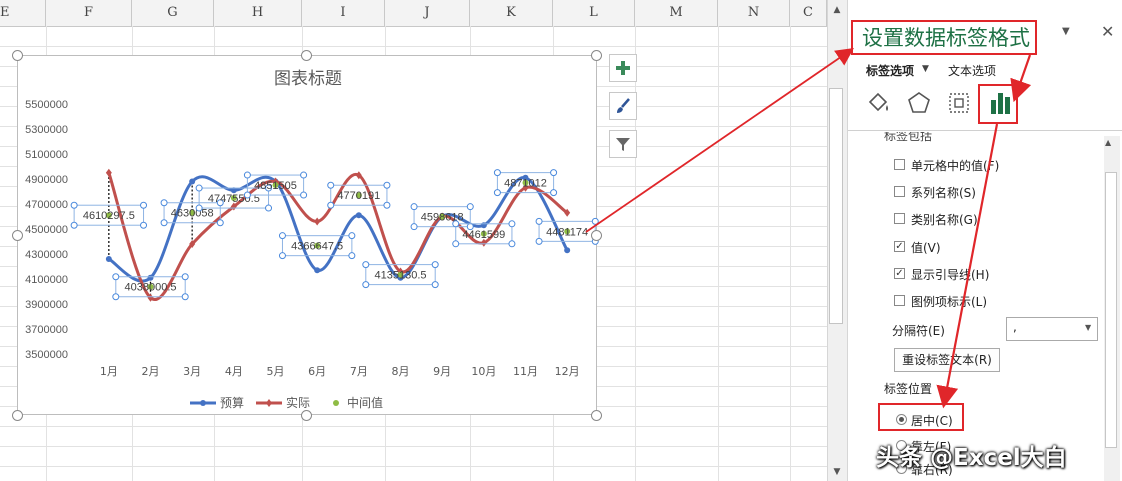 Image resolution: width=1122 pixels, height=481 pixels. What do you see at coordinates (275, 186) in the screenshot?
I see `data-label: 4851505` at bounding box center [275, 186].